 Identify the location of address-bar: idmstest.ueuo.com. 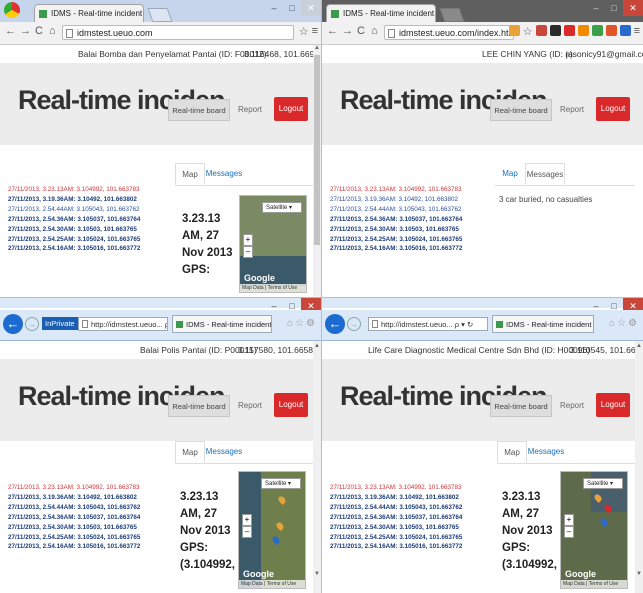
(178, 32).